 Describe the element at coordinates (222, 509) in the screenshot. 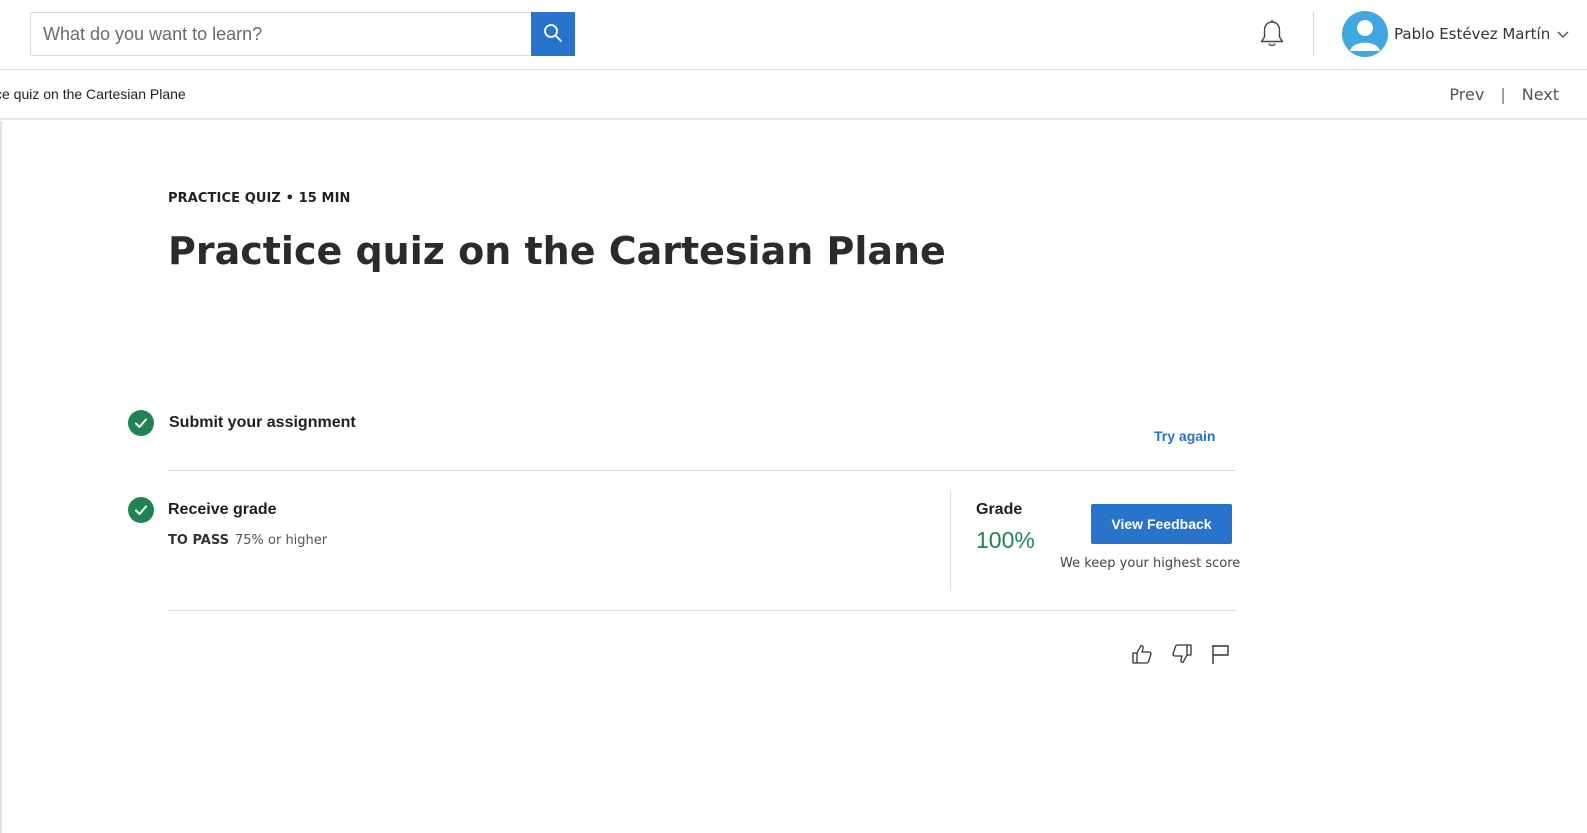

I see `step-grade-title: Receive grade` at that location.